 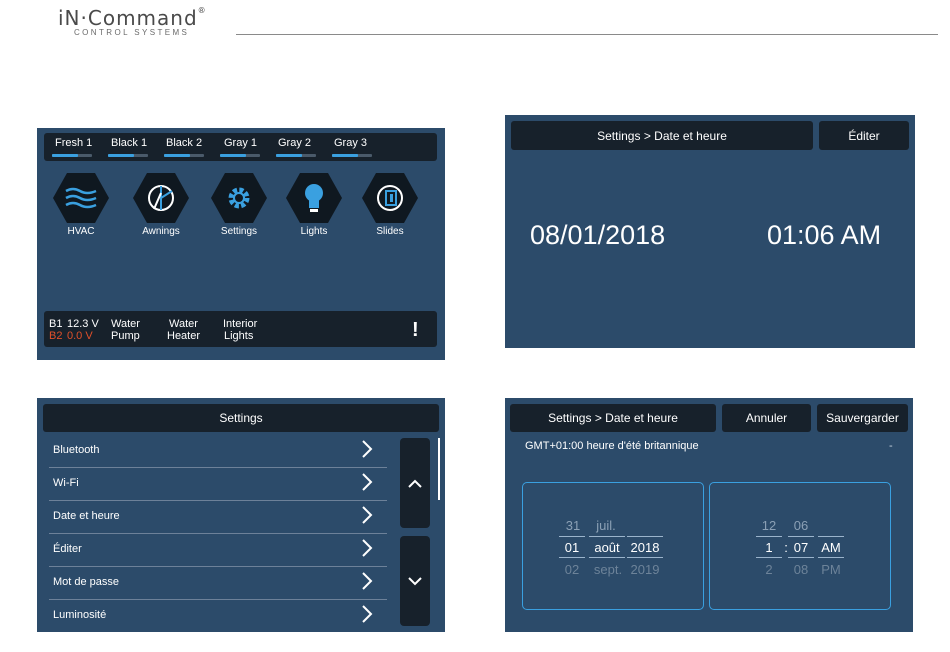 I want to click on year-selected: 2018, so click(x=645, y=547).